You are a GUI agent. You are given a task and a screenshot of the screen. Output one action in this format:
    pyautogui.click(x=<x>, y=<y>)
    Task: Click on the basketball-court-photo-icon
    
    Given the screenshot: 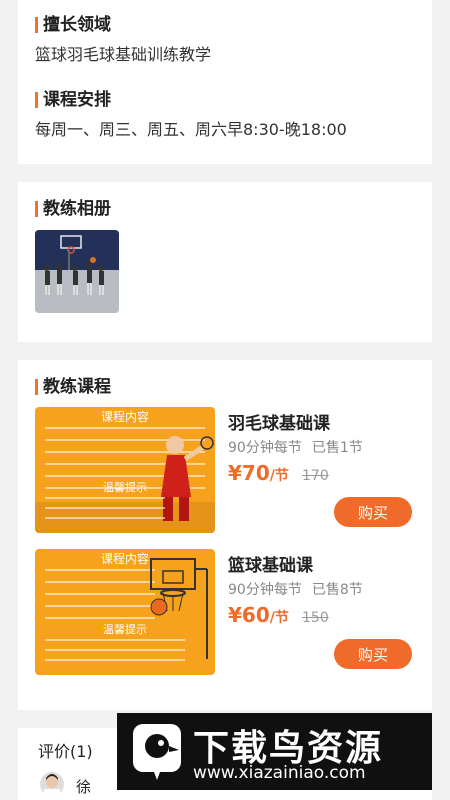 What is the action you would take?
    pyautogui.click(x=77, y=271)
    